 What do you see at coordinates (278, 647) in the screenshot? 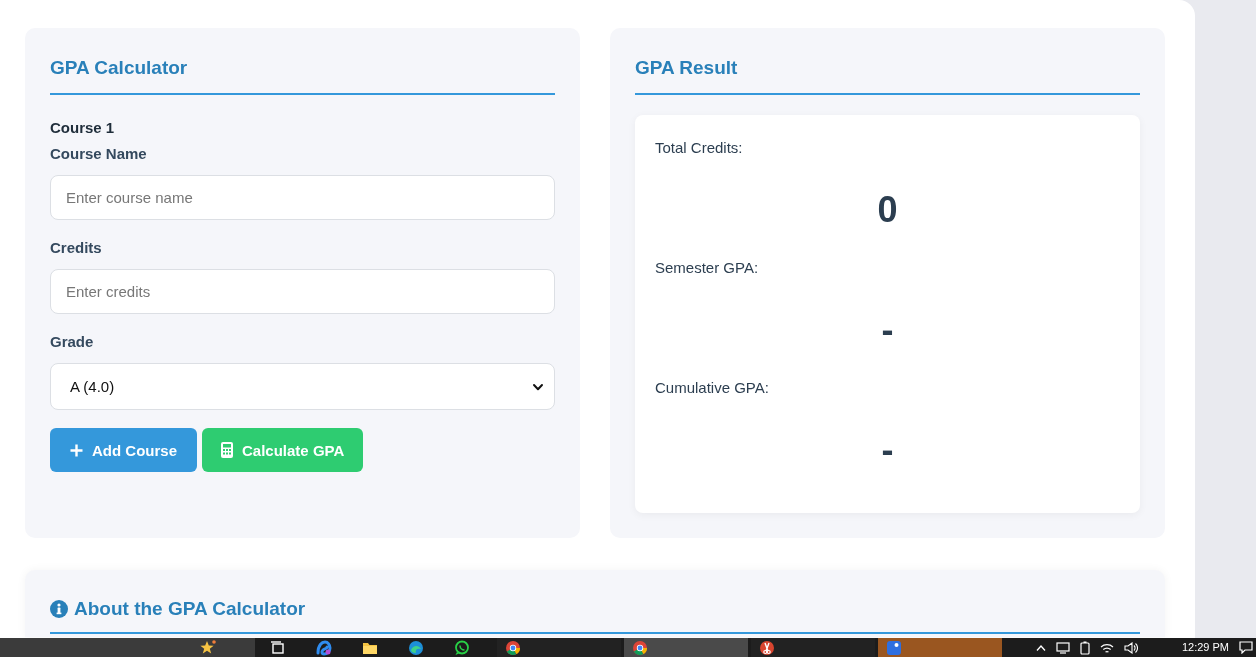
I see `stacked-windows-icon` at bounding box center [278, 647].